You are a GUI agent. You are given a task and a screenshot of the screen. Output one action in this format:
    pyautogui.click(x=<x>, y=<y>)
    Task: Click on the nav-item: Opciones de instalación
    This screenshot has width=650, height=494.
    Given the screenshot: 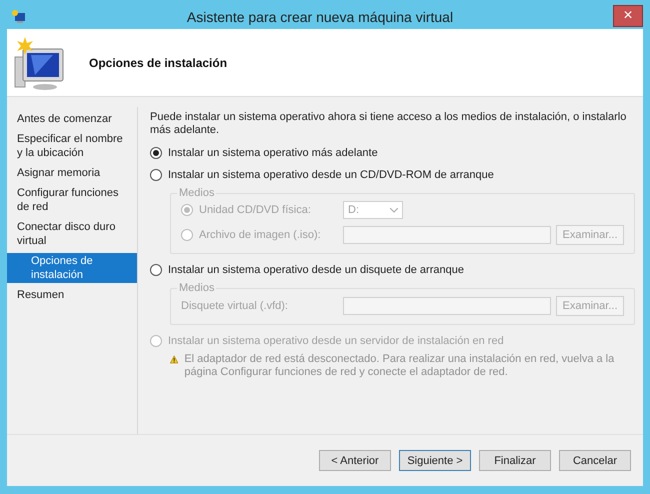 What is the action you would take?
    pyautogui.click(x=72, y=268)
    